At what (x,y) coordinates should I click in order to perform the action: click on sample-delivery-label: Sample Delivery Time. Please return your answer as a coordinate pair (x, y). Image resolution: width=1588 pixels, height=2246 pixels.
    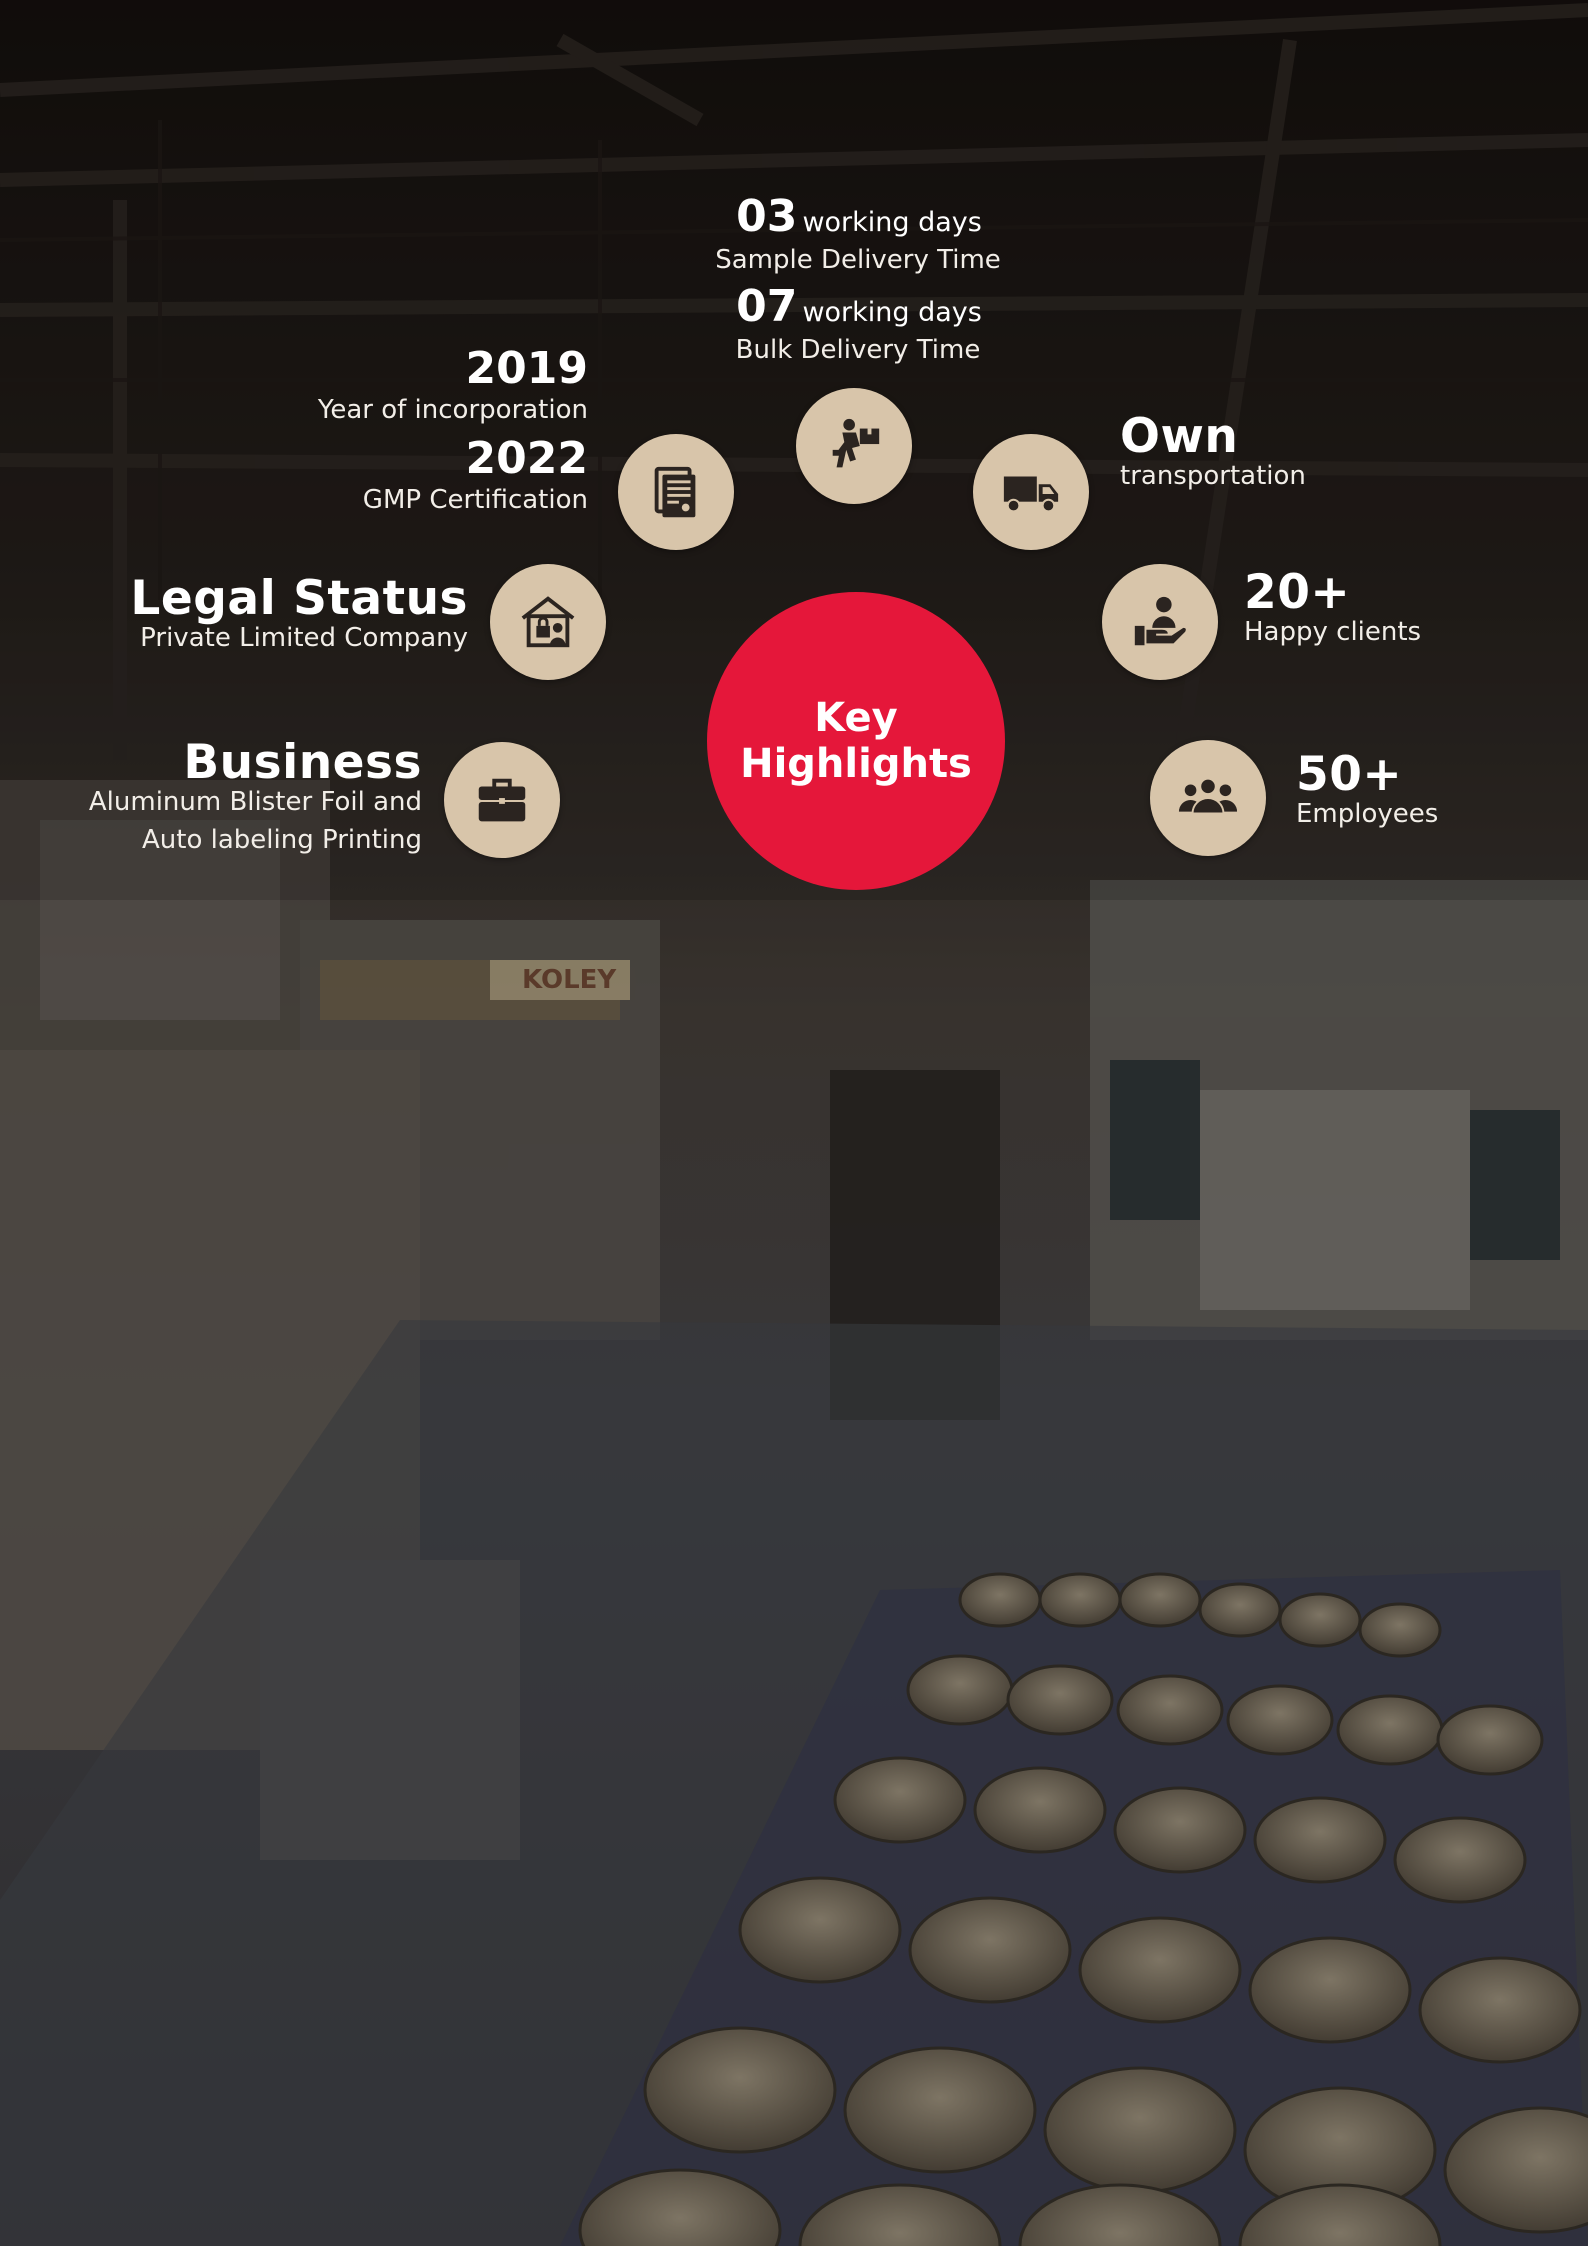
    Looking at the image, I should click on (858, 260).